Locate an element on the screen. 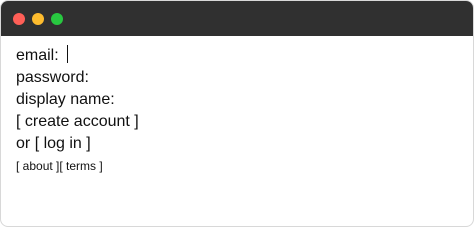 The image size is (474, 240). footer-links: [ about ][ terms ] is located at coordinates (77, 166).